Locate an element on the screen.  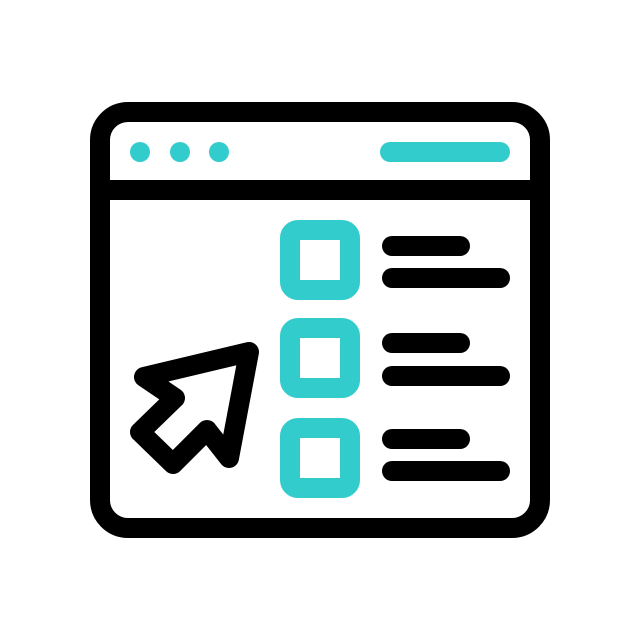
window-dots is located at coordinates (179, 152).